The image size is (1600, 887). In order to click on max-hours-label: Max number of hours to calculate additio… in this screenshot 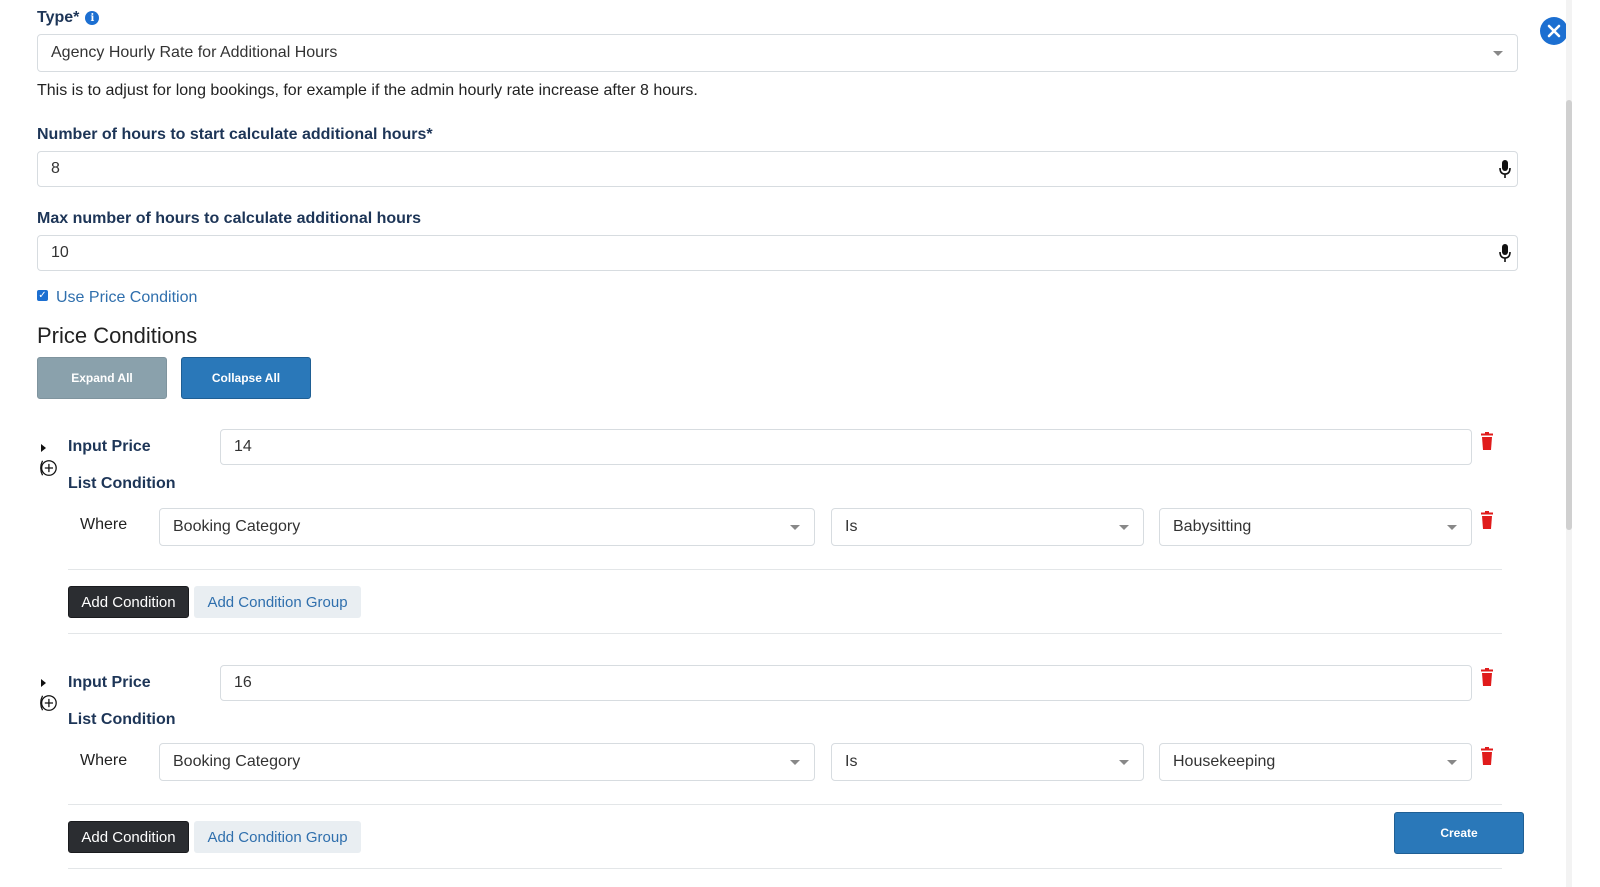, I will do `click(229, 218)`.